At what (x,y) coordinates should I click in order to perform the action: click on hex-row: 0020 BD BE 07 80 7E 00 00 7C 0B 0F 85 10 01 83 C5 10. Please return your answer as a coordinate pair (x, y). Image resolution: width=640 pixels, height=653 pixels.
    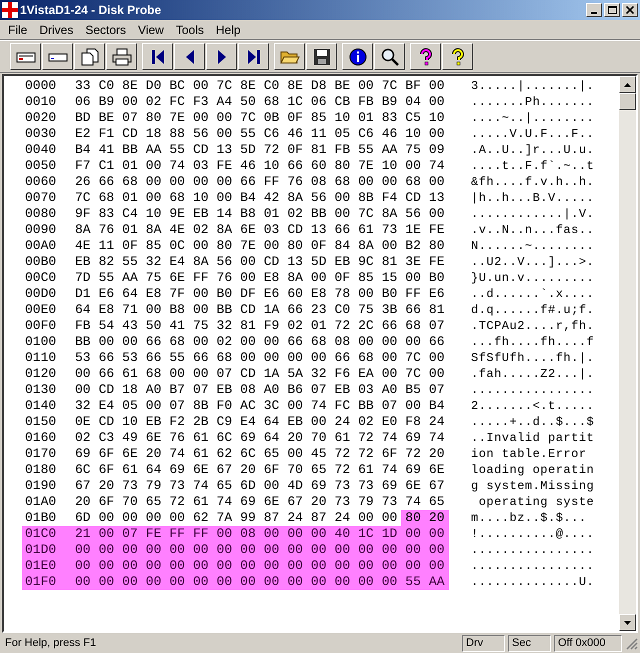
    Looking at the image, I should click on (235, 118).